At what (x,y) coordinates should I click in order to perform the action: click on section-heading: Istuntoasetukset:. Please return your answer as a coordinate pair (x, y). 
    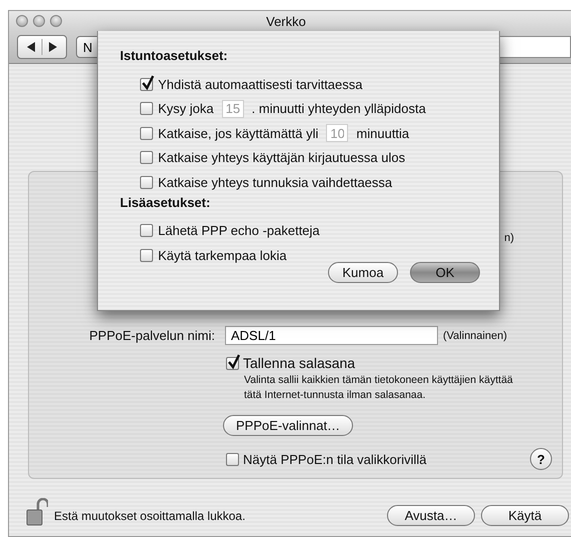
    Looking at the image, I should click on (174, 56).